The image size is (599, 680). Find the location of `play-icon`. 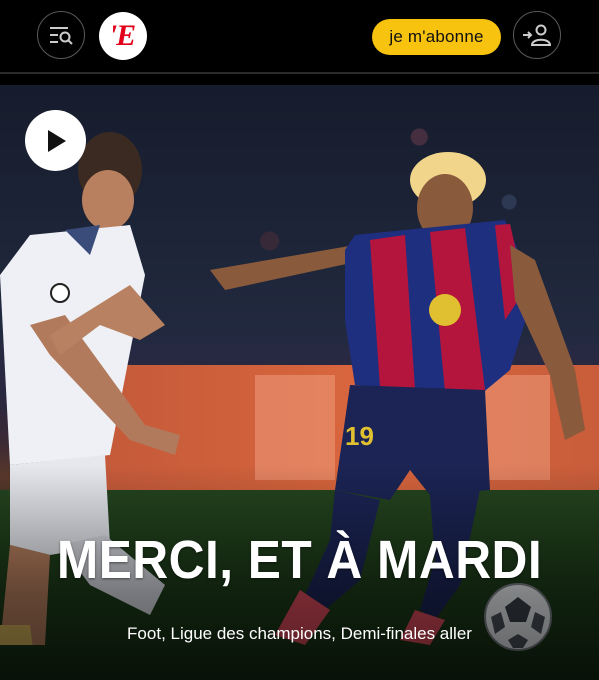

play-icon is located at coordinates (56, 140).